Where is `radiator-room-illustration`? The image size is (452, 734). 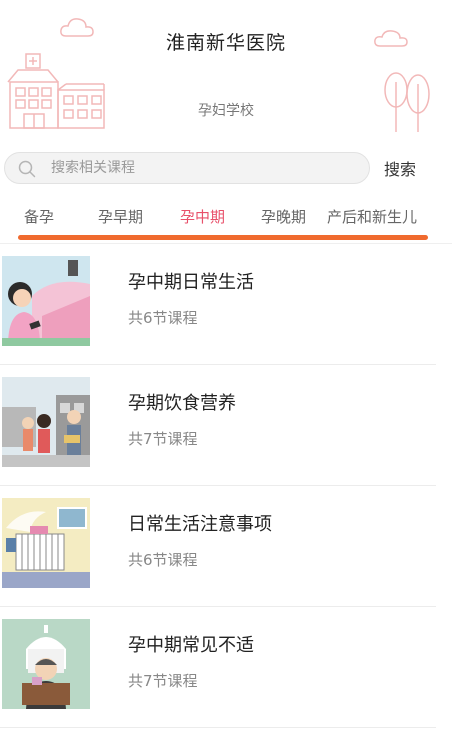
radiator-room-illustration is located at coordinates (46, 543).